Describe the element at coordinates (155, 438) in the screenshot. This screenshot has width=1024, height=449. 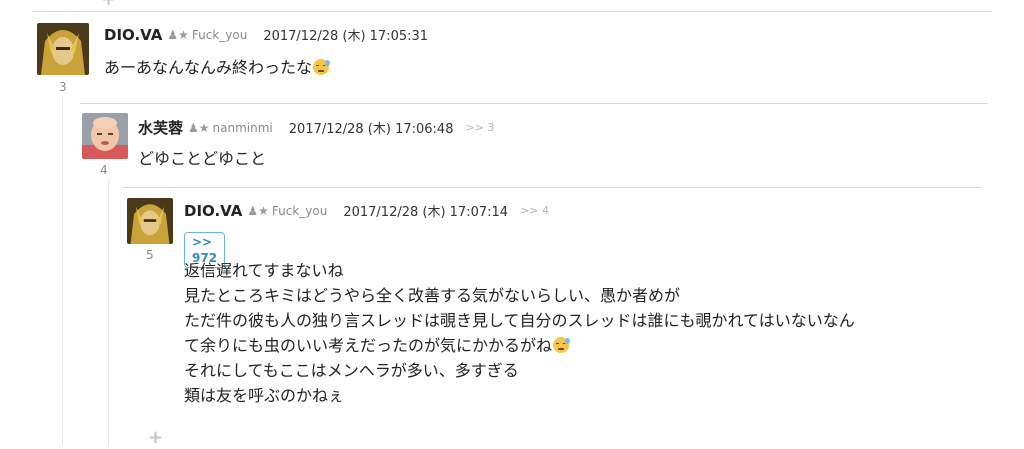
I see `expand-plus-icon: +` at that location.